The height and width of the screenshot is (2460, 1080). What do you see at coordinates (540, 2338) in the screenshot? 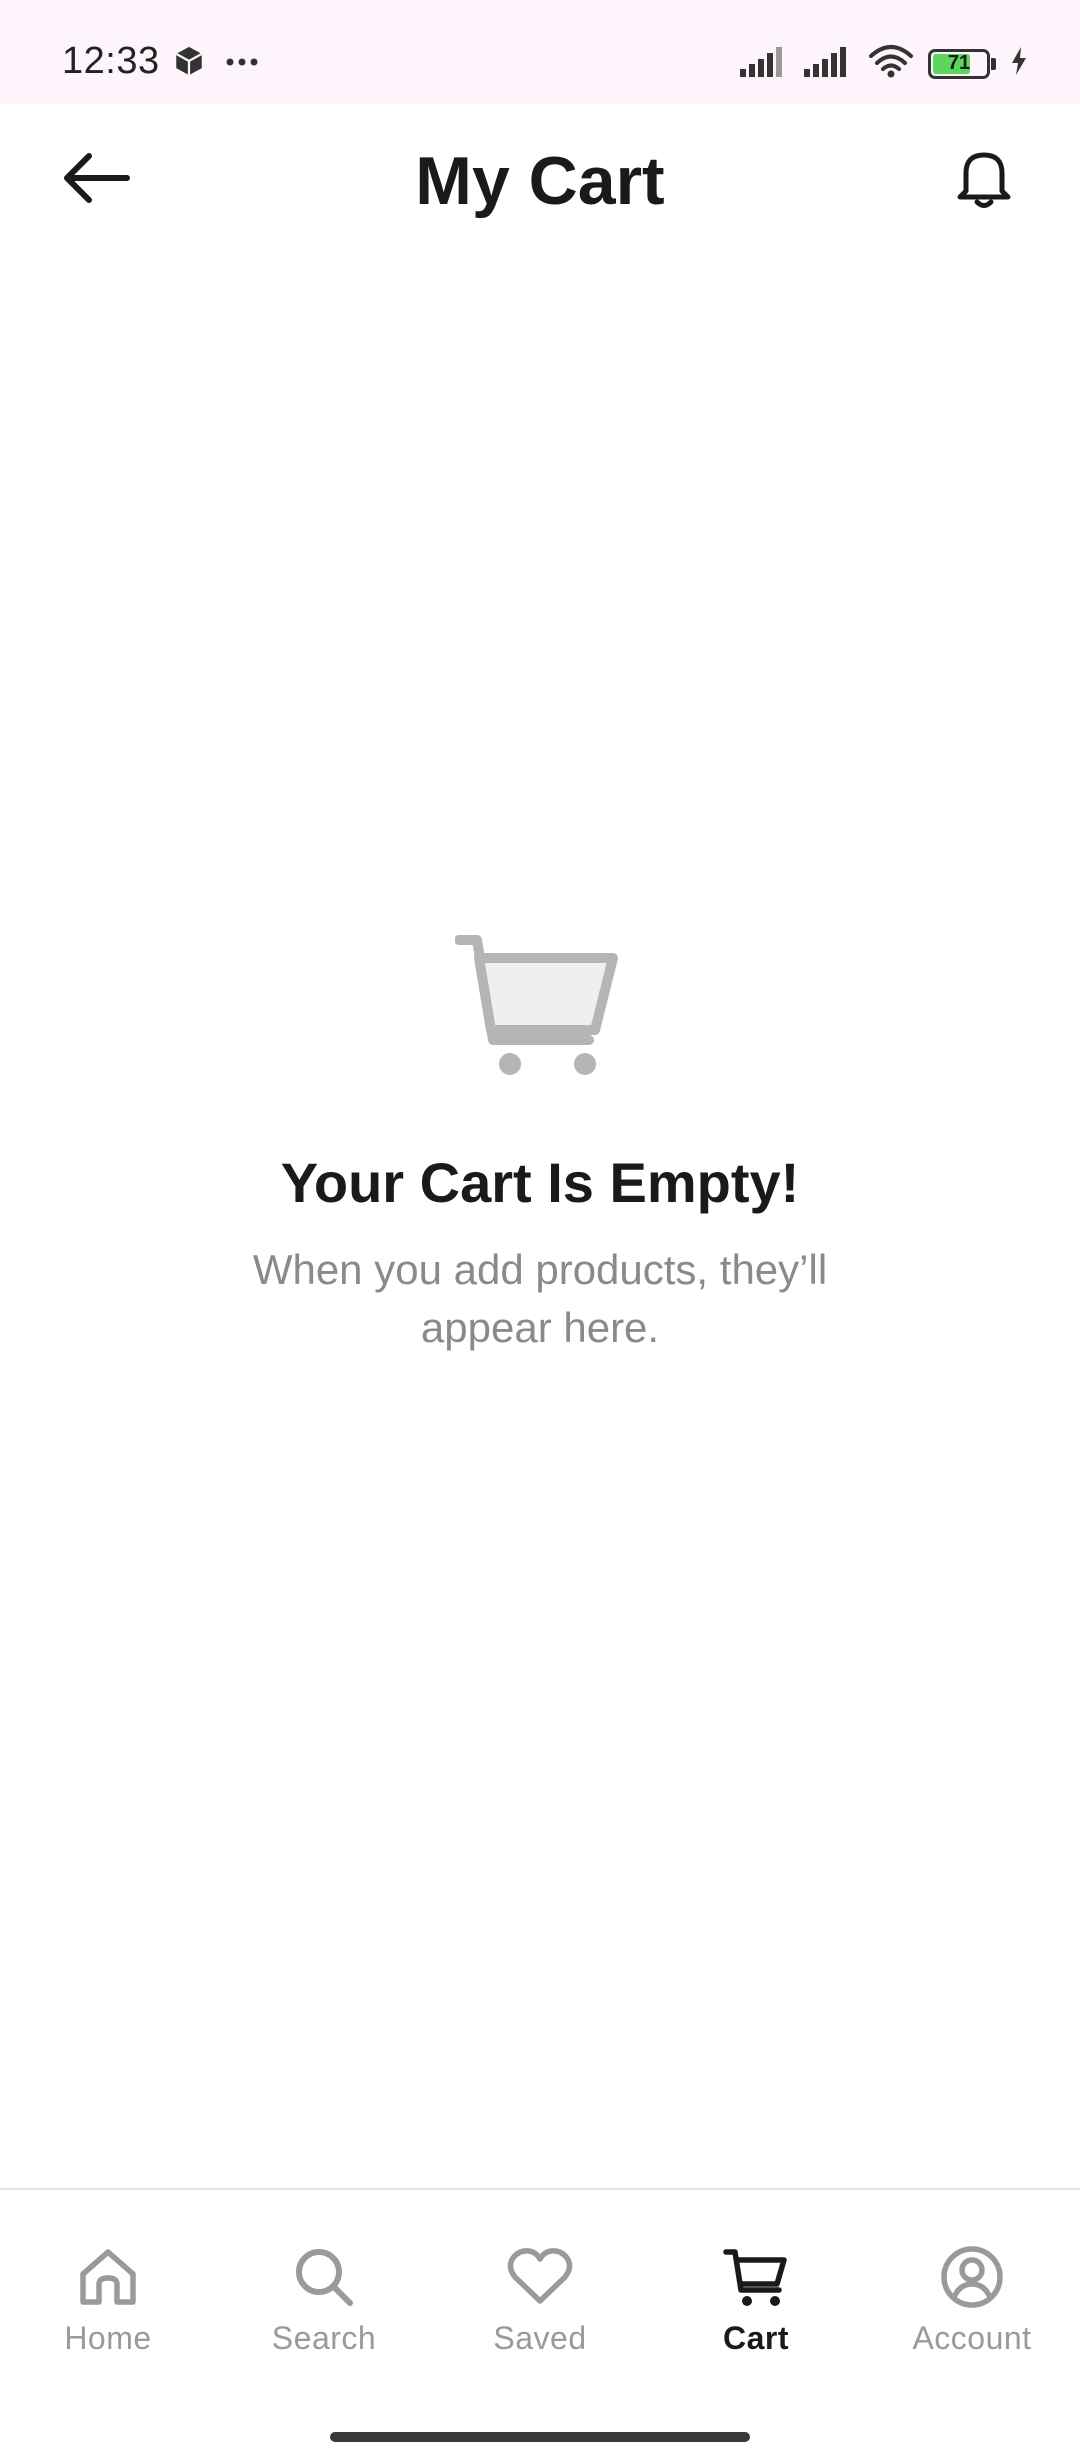
I see `nav-label-saved: Saved` at bounding box center [540, 2338].